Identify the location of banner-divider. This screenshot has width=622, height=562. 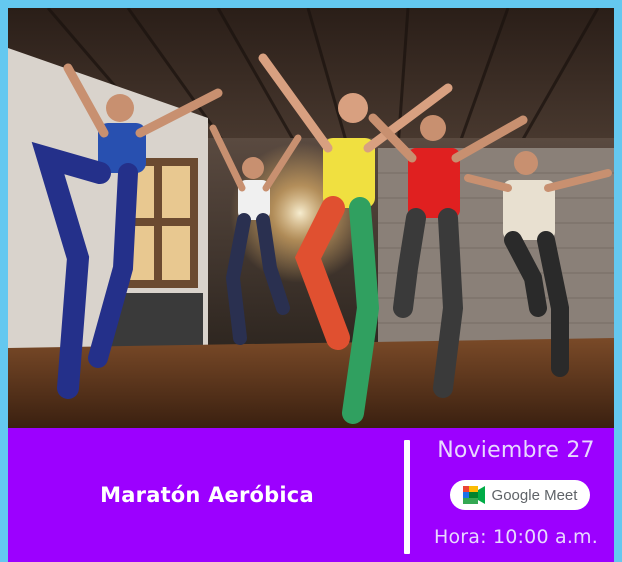
(407, 497).